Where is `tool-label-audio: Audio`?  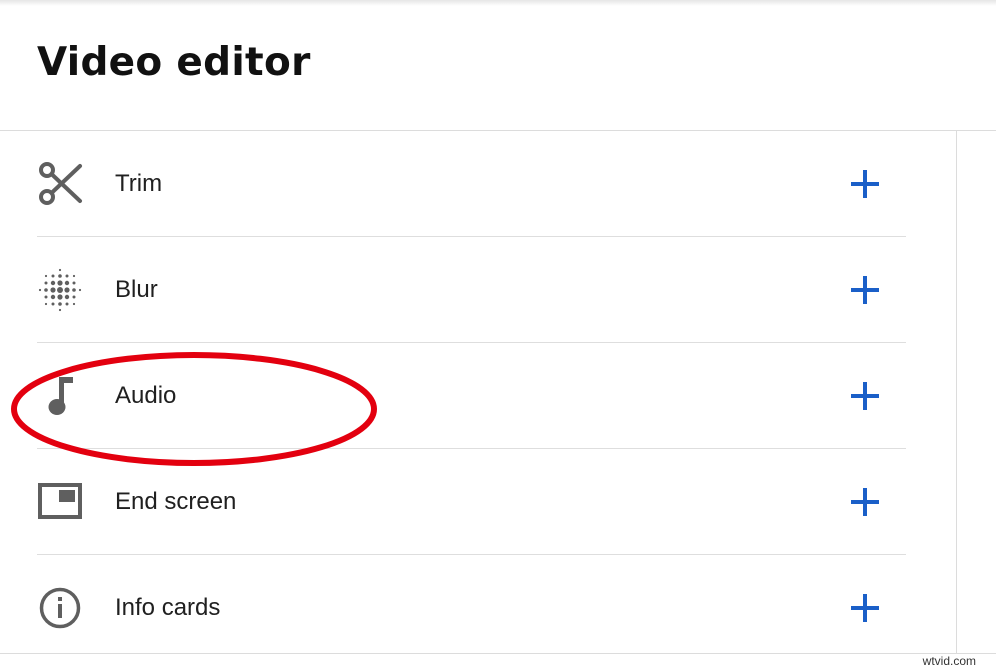 tool-label-audio: Audio is located at coordinates (146, 395).